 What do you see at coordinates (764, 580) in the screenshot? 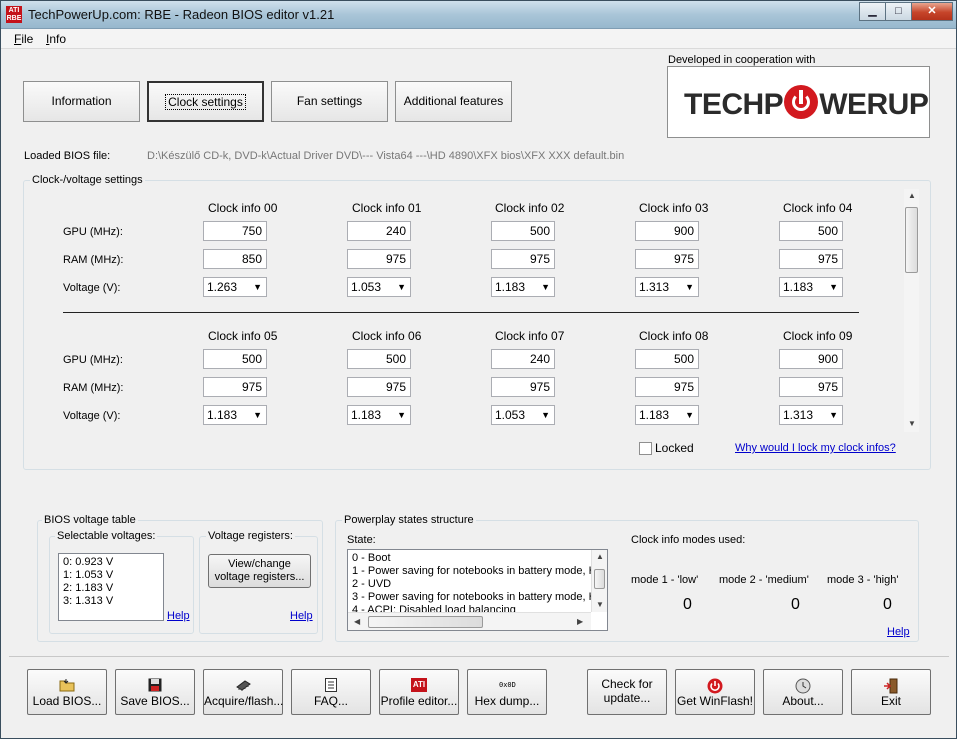
I see `mode-2-label: mode 2 - 'medium'` at bounding box center [764, 580].